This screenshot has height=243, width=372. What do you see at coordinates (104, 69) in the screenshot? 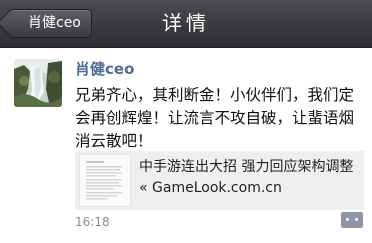
I see `author-name: 肖健ceo` at bounding box center [104, 69].